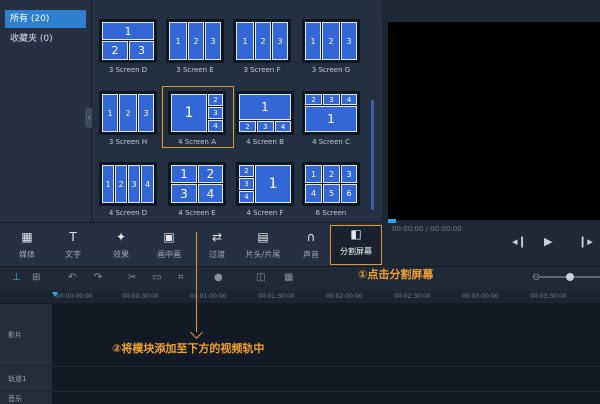 This screenshot has width=600, height=404. What do you see at coordinates (288, 277) in the screenshot?
I see `mosaic-icon: ▦` at bounding box center [288, 277].